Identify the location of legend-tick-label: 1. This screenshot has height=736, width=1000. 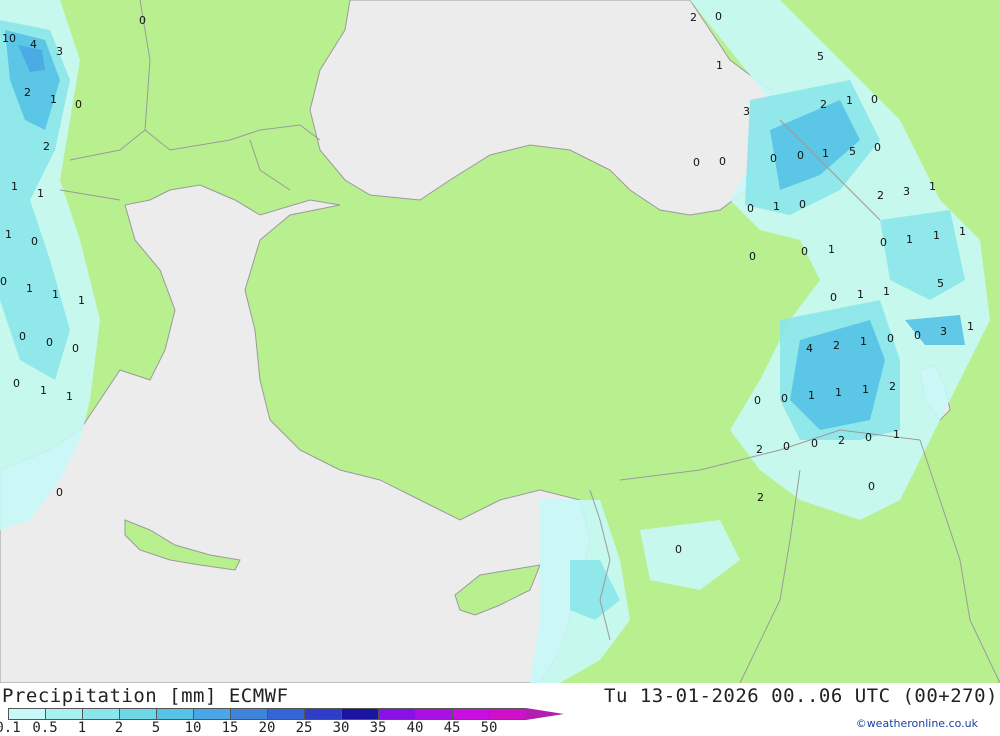
(82, 728).